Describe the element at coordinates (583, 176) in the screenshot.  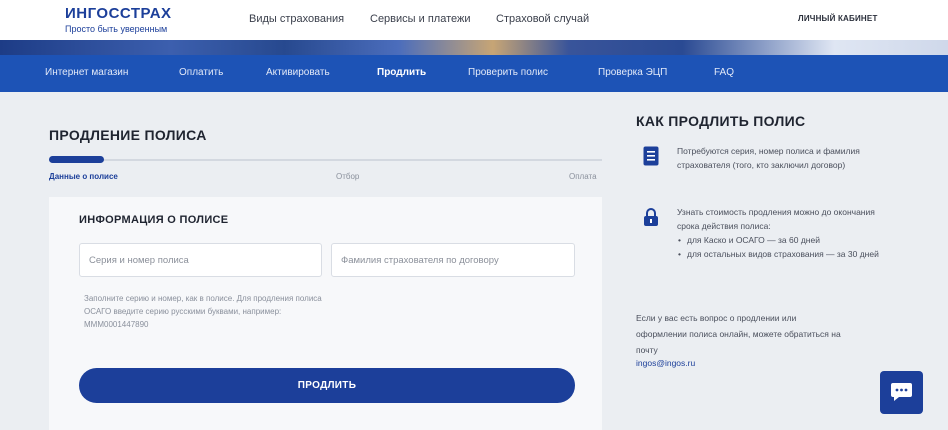
I see `step-payment: Оплата` at that location.